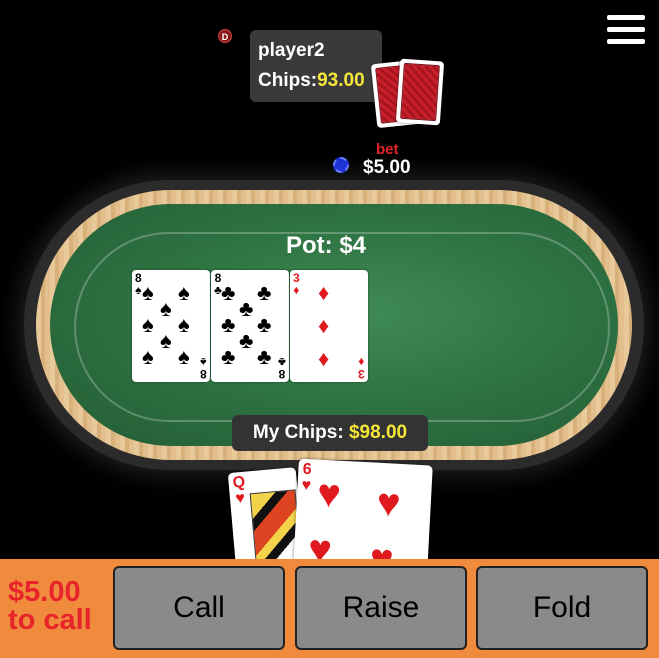  I want to click on opponent-card-back, so click(420, 92).